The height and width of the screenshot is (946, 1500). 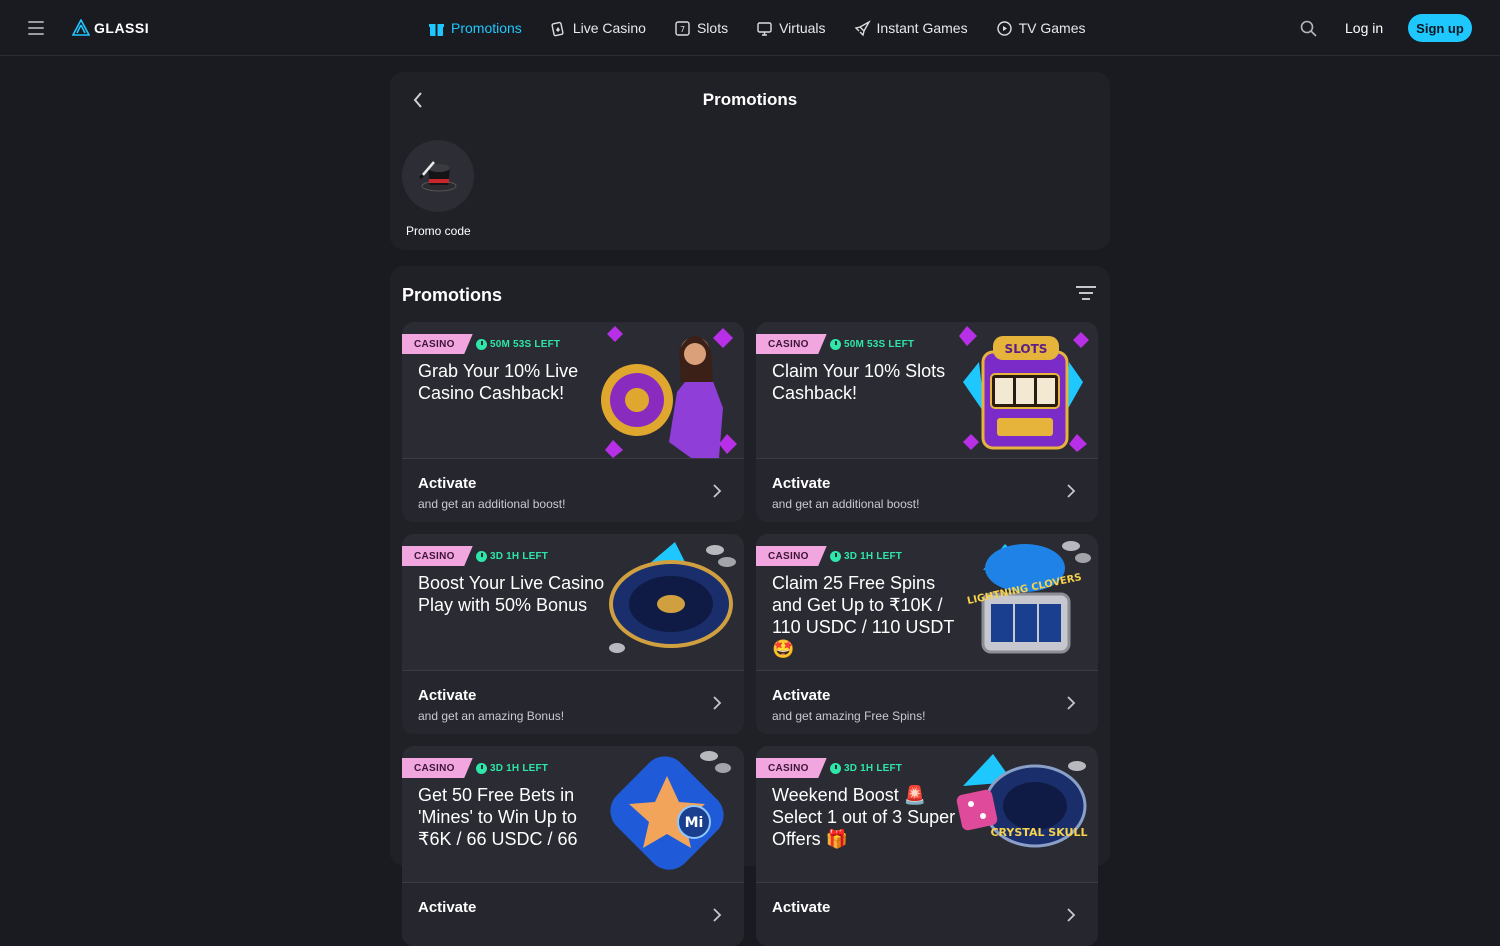 What do you see at coordinates (491, 716) in the screenshot?
I see `activate-subtext: and get an amazing Bonus!` at bounding box center [491, 716].